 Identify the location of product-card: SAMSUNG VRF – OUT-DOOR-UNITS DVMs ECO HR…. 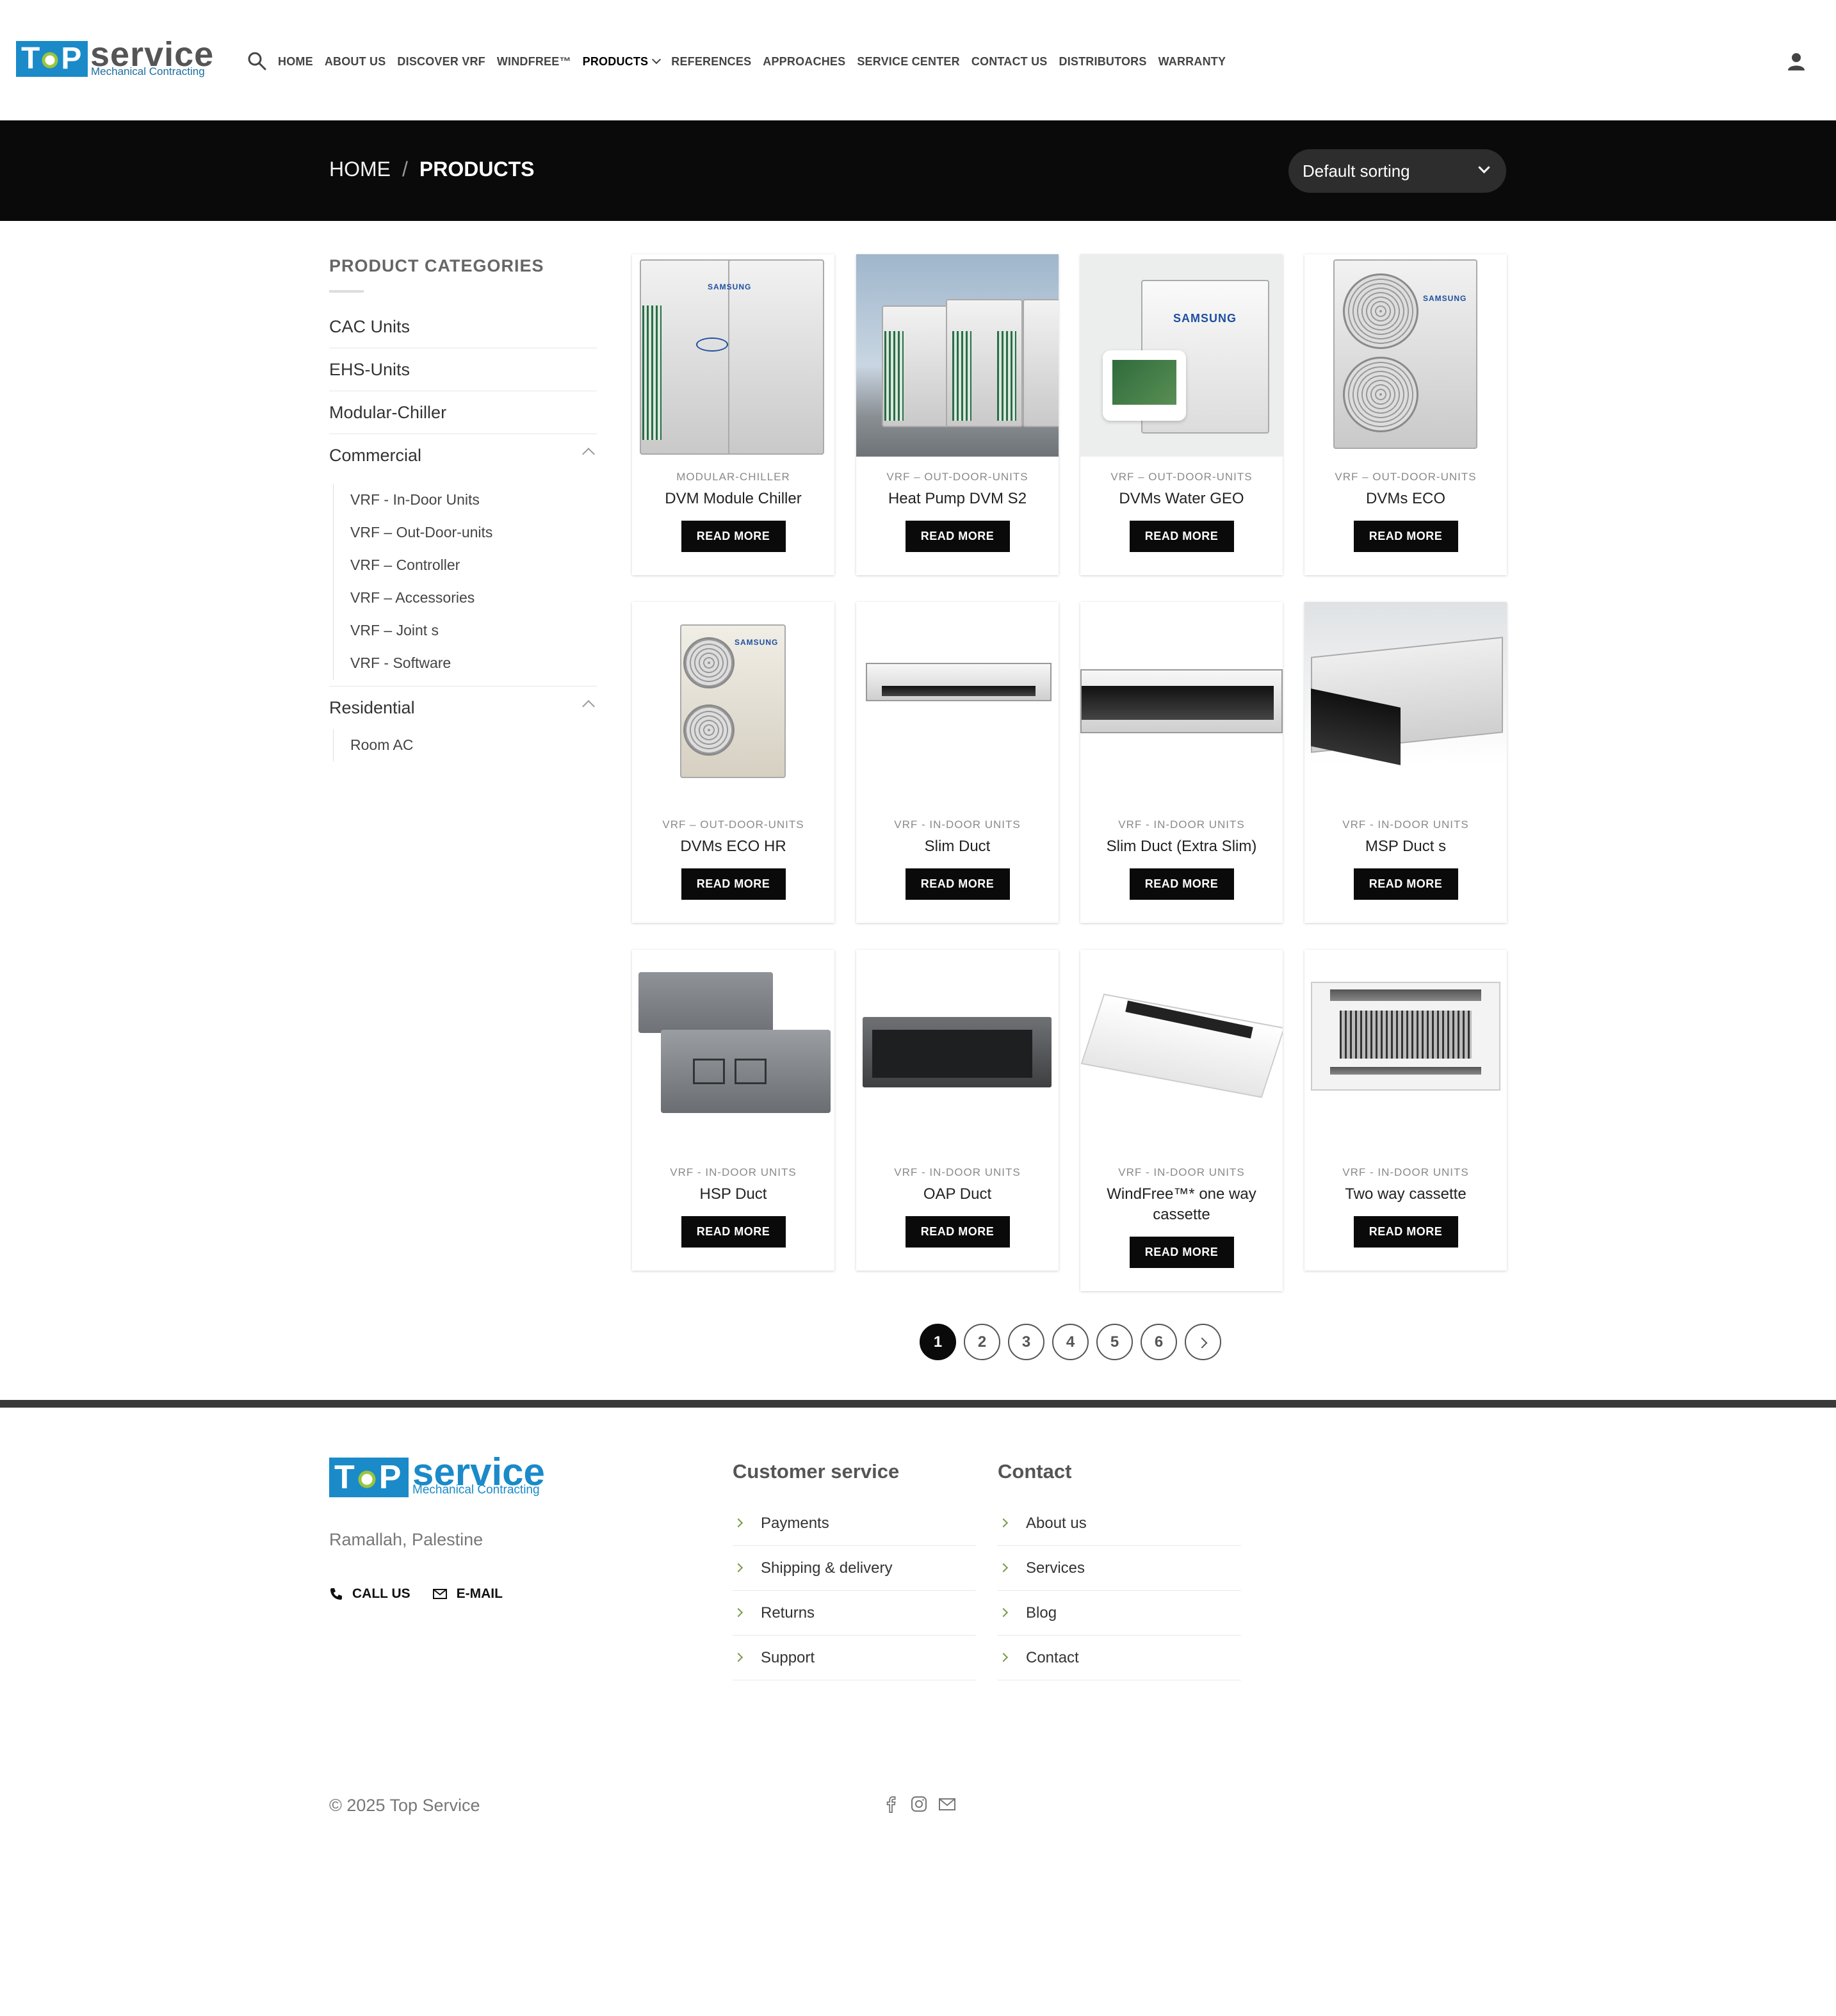
(733, 763).